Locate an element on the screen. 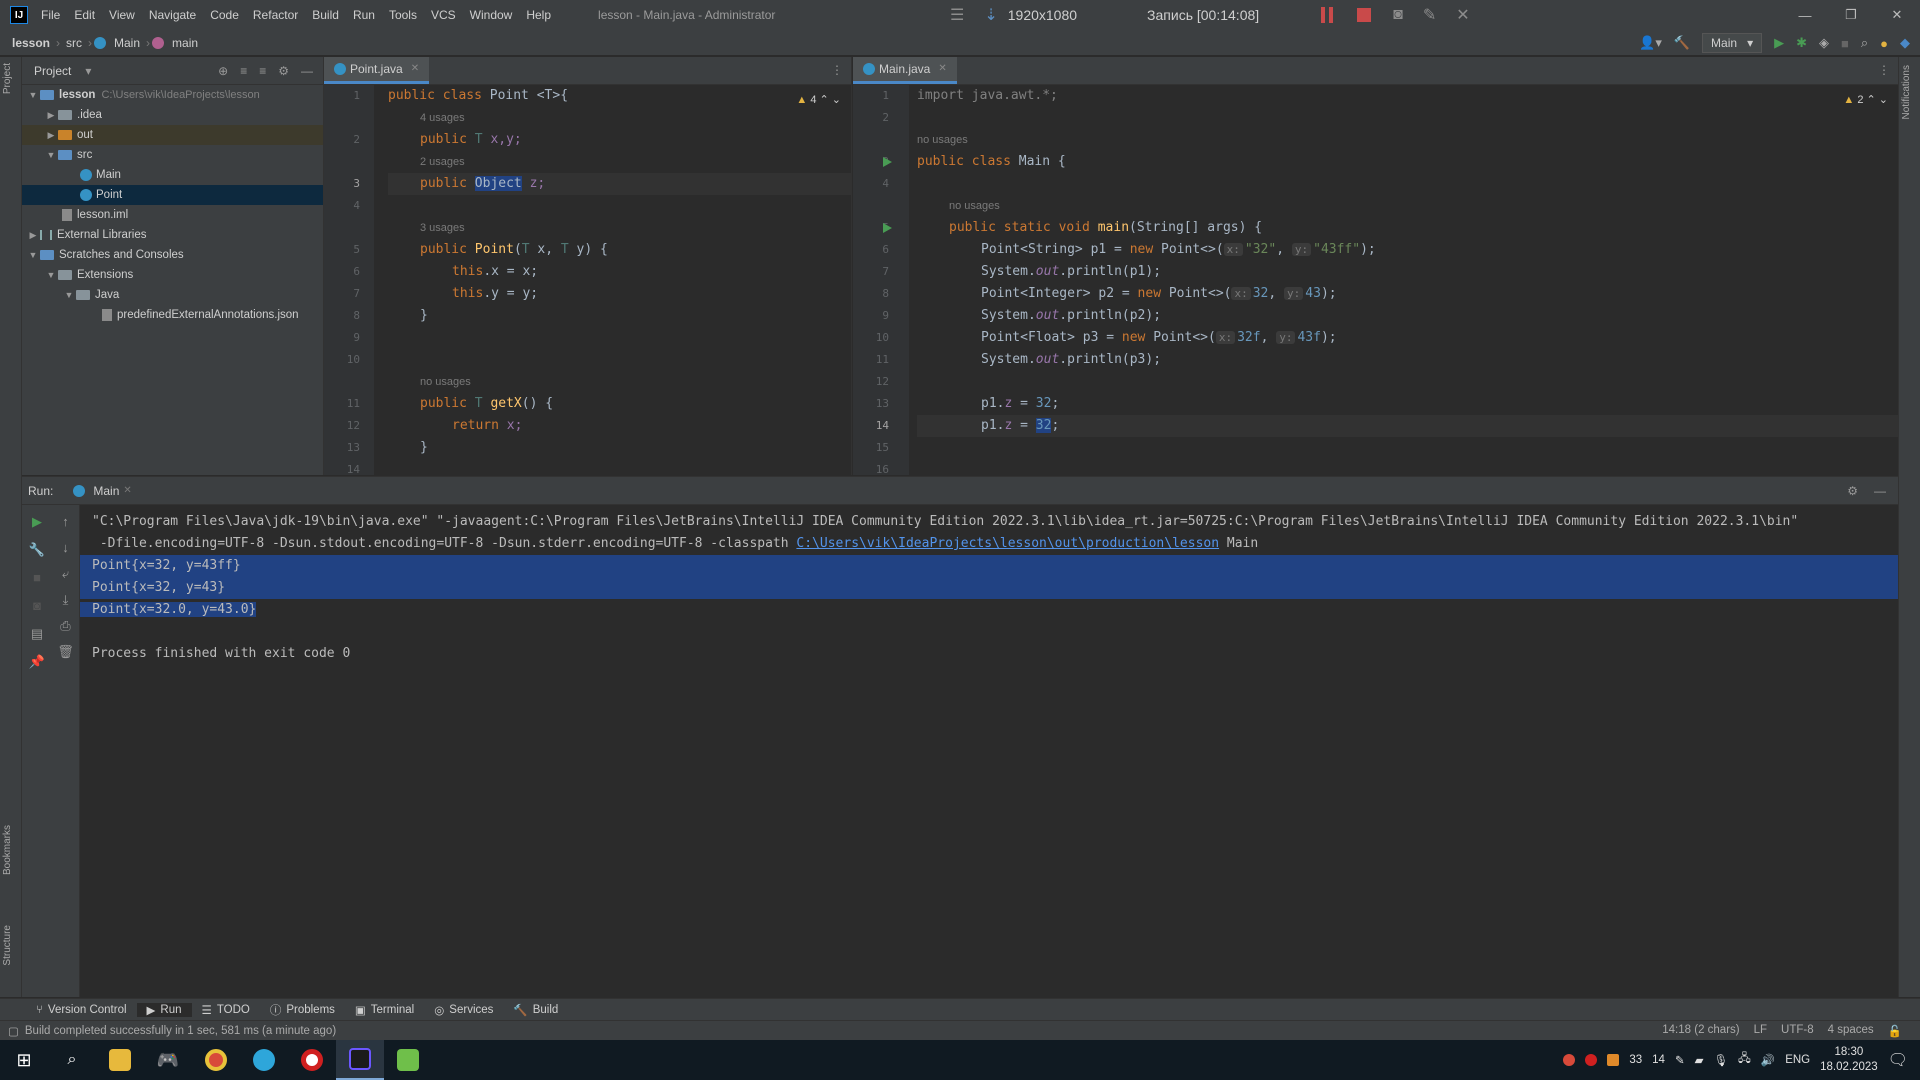 Image resolution: width=1920 pixels, height=1080 pixels. menu-vcs: VCS is located at coordinates (443, 15).